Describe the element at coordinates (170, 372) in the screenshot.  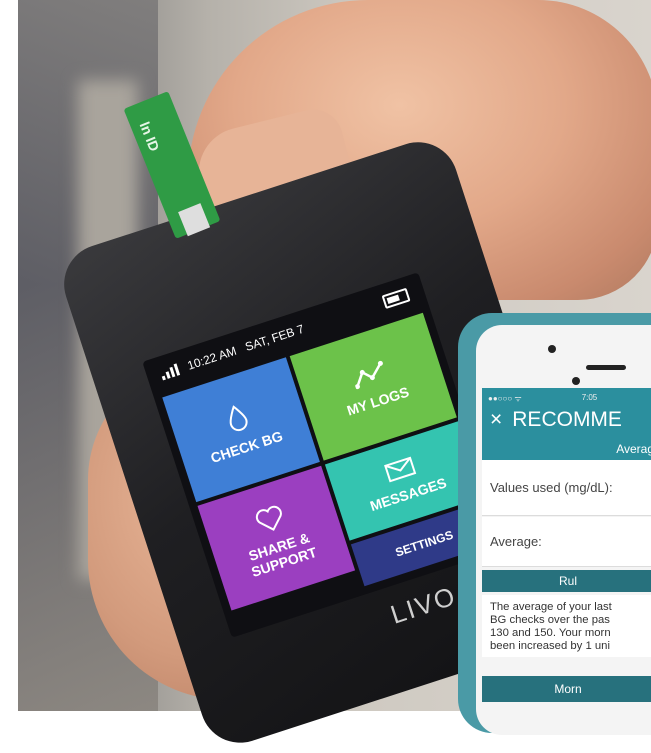
I see `signal-icon` at that location.